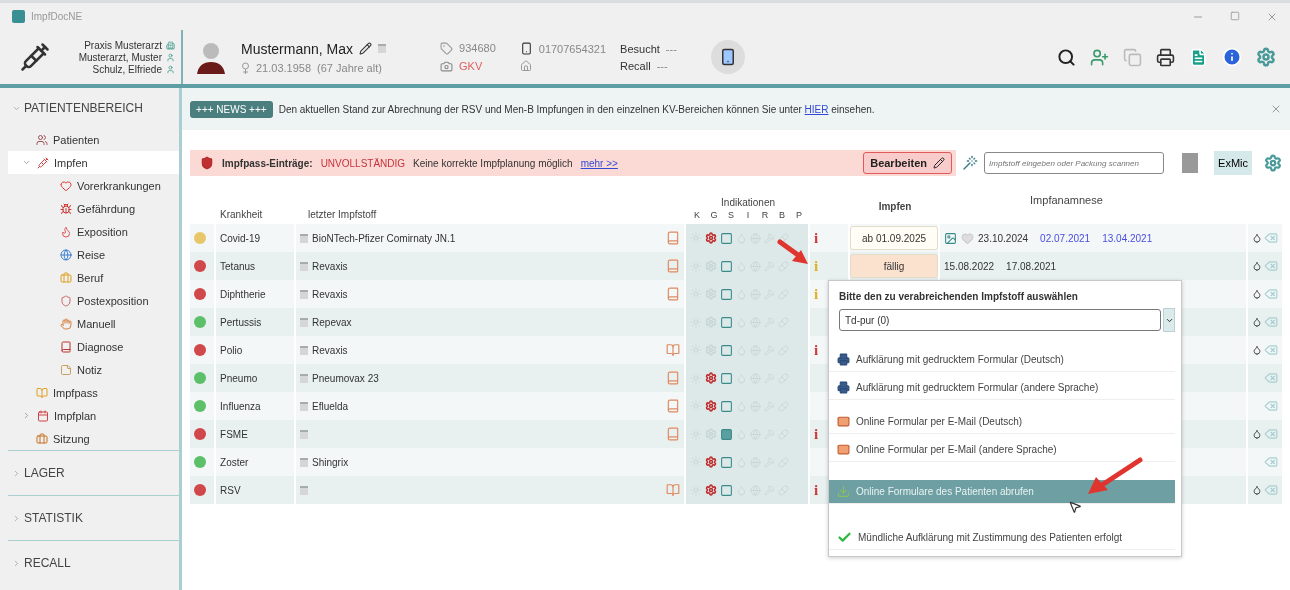  Describe the element at coordinates (94, 185) in the screenshot. I see `sidebar-item: Vorerkrankungen` at that location.